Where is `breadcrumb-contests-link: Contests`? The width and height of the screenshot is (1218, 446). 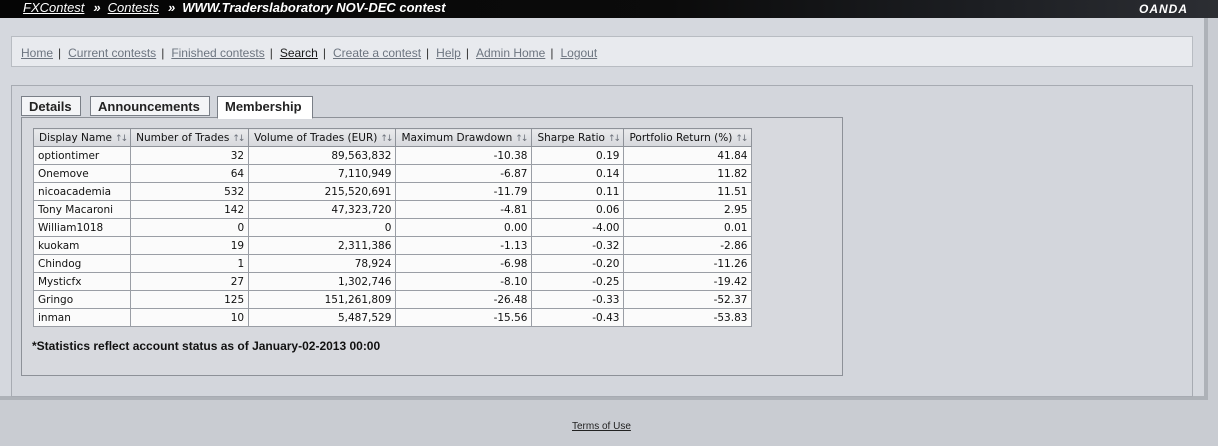
breadcrumb-contests-link: Contests is located at coordinates (133, 7).